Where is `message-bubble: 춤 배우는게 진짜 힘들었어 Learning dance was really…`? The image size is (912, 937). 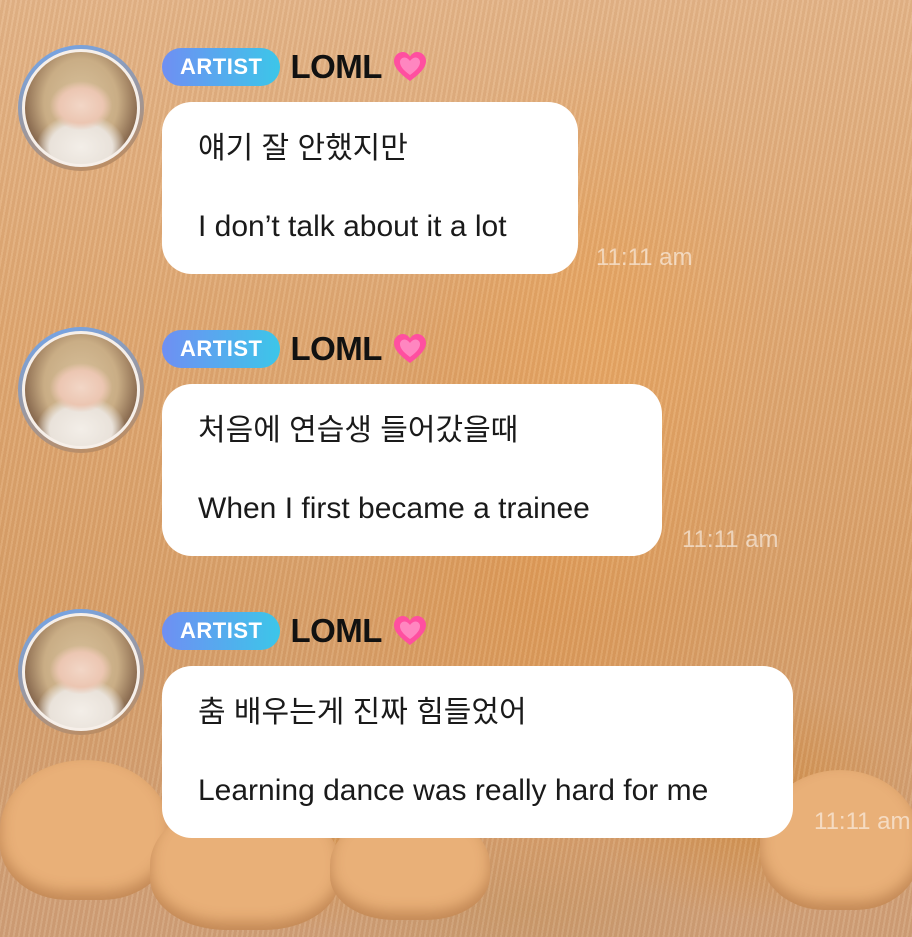
message-bubble: 춤 배우는게 진짜 힘들었어 Learning dance was really… is located at coordinates (477, 752).